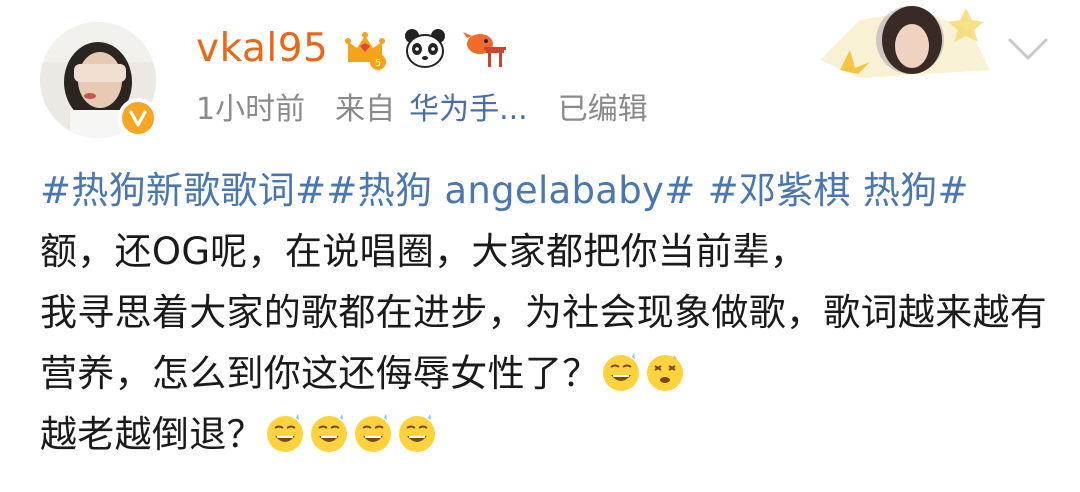  I want to click on crown-level-icon: 5, so click(365, 49).